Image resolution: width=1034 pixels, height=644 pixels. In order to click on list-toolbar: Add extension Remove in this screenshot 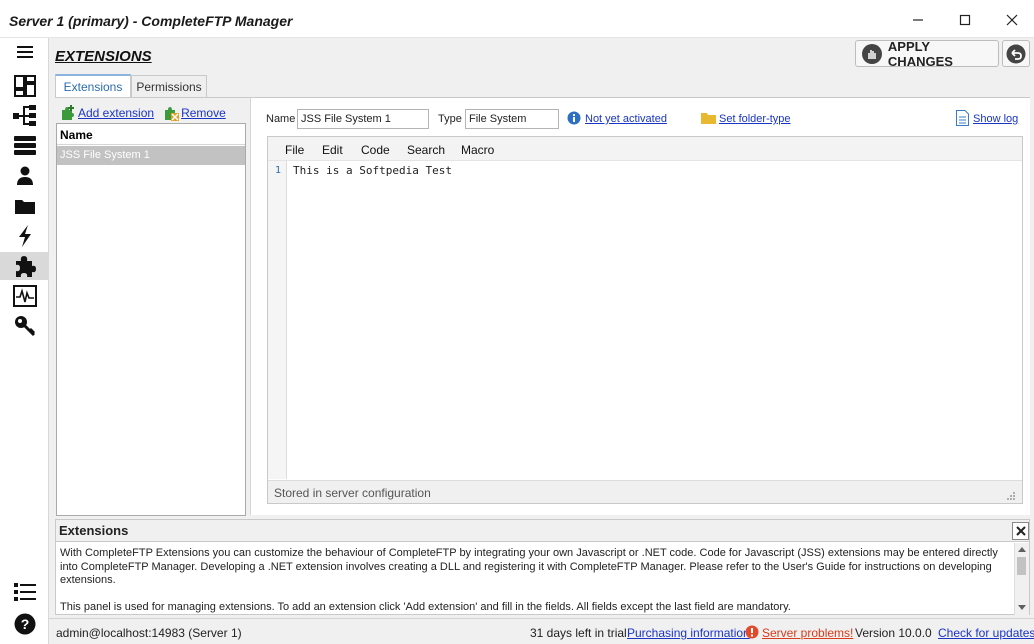, I will do `click(143, 113)`.